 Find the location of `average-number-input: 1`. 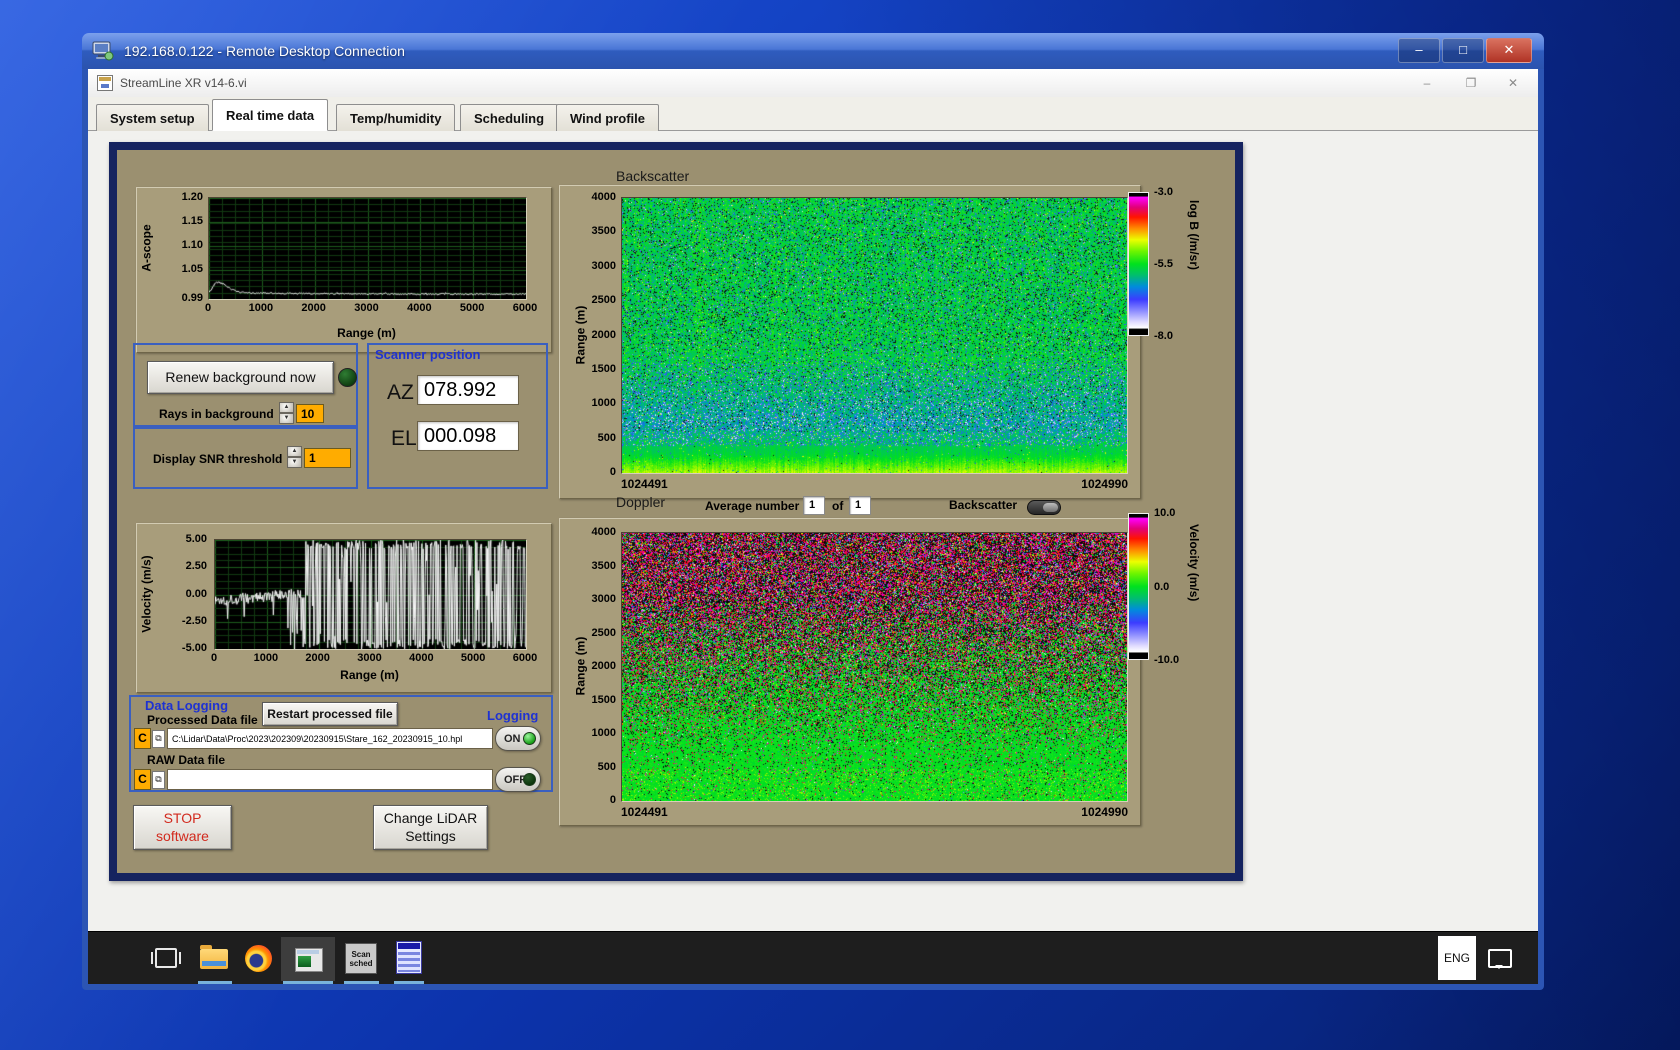

average-number-input: 1 is located at coordinates (814, 505).